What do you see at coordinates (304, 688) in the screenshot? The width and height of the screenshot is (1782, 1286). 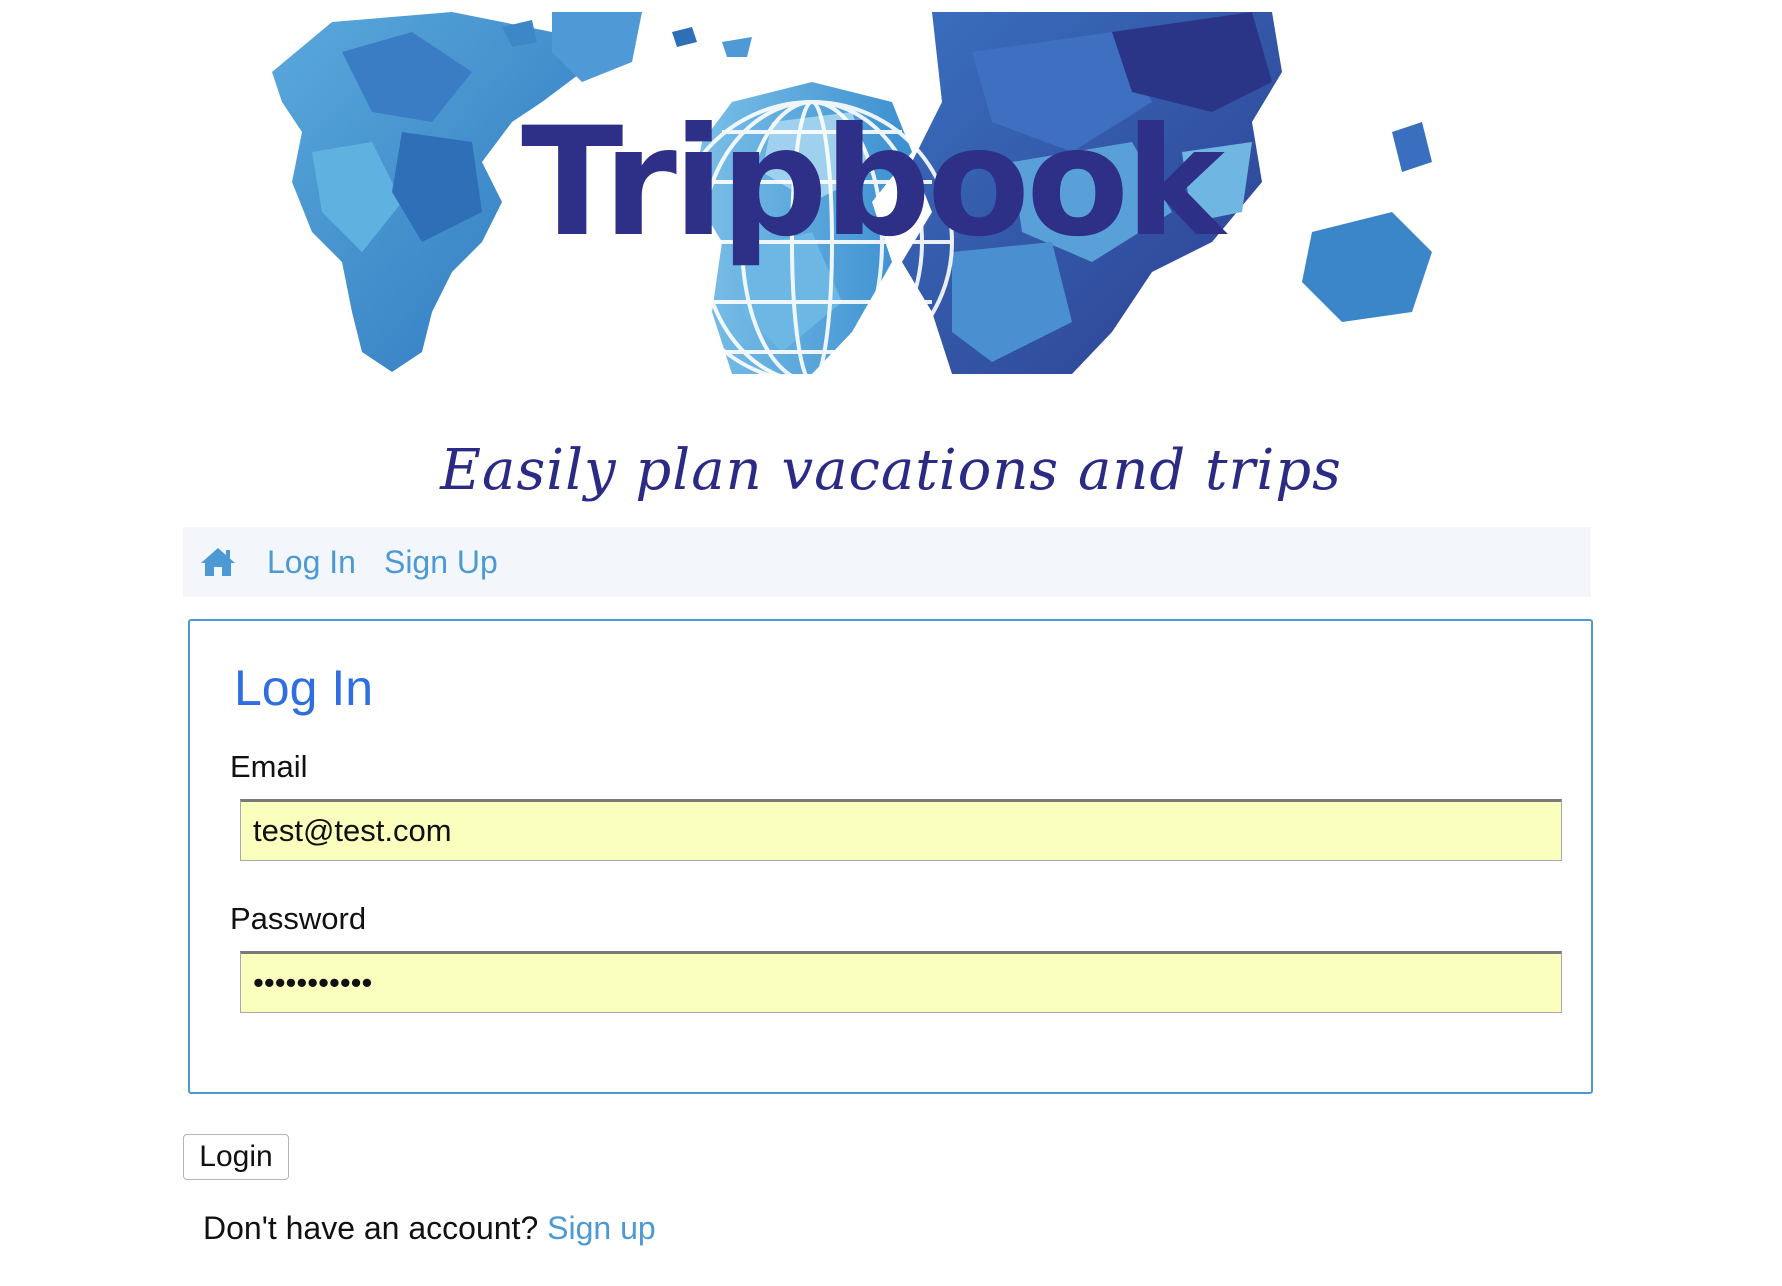 I see `login-title: Log In` at bounding box center [304, 688].